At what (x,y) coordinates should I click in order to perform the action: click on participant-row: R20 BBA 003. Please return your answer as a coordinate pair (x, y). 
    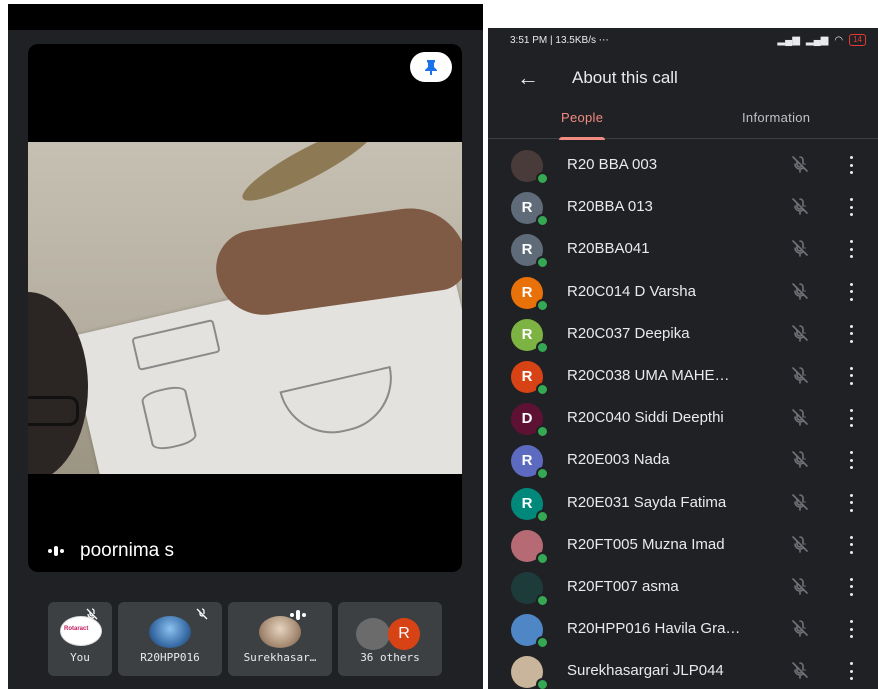
    Looking at the image, I should click on (683, 165).